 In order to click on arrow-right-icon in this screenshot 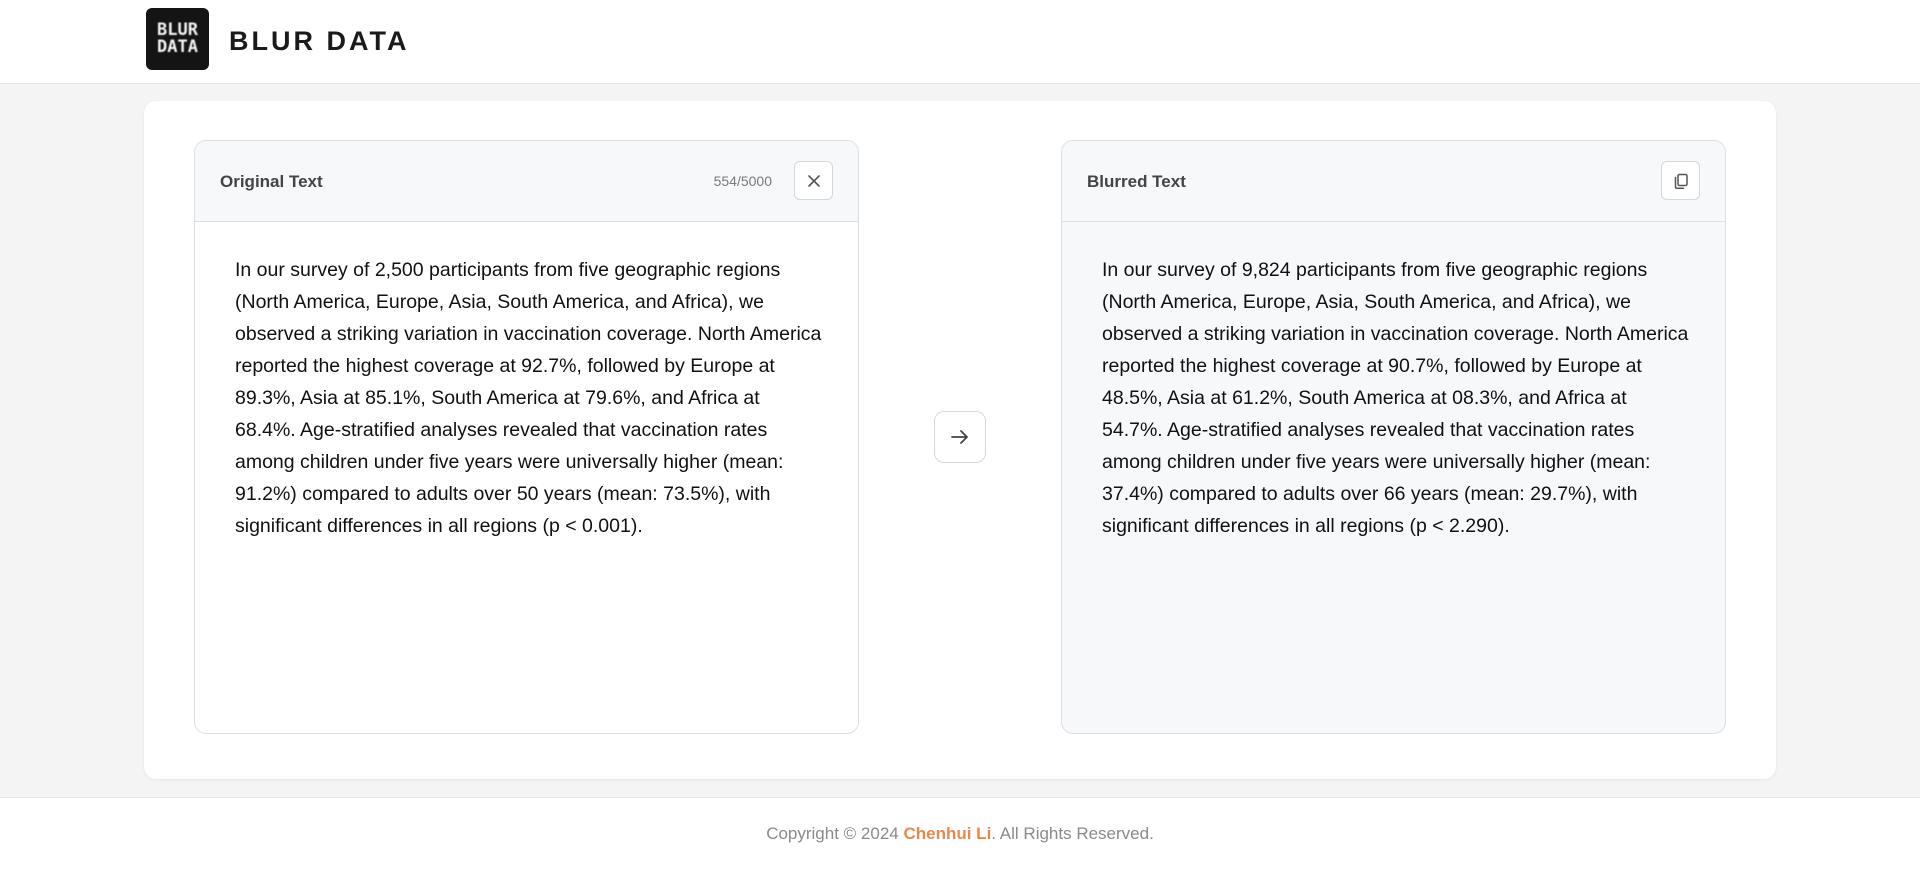, I will do `click(959, 437)`.